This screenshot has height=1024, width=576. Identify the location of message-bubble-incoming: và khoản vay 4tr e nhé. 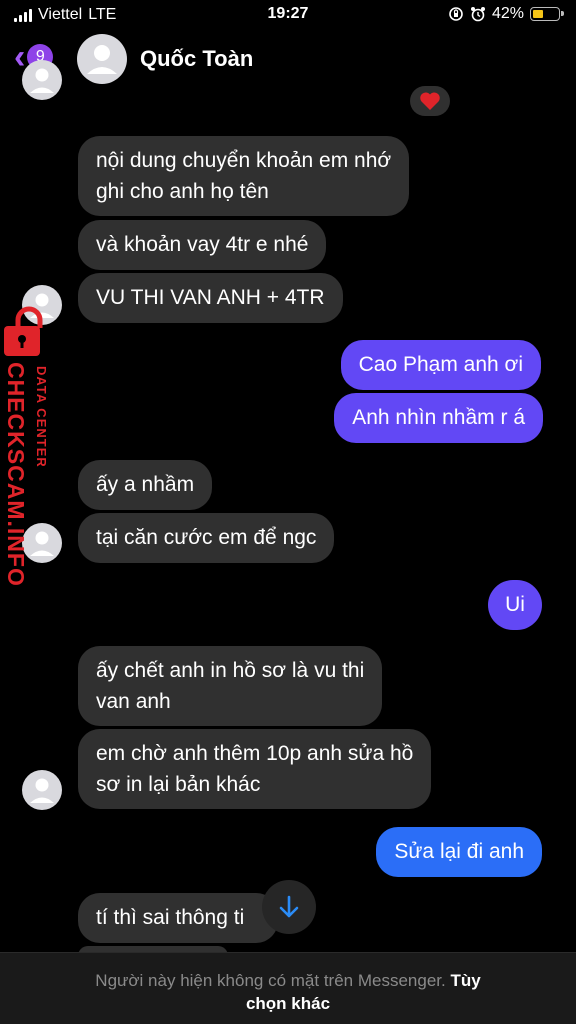
(202, 245).